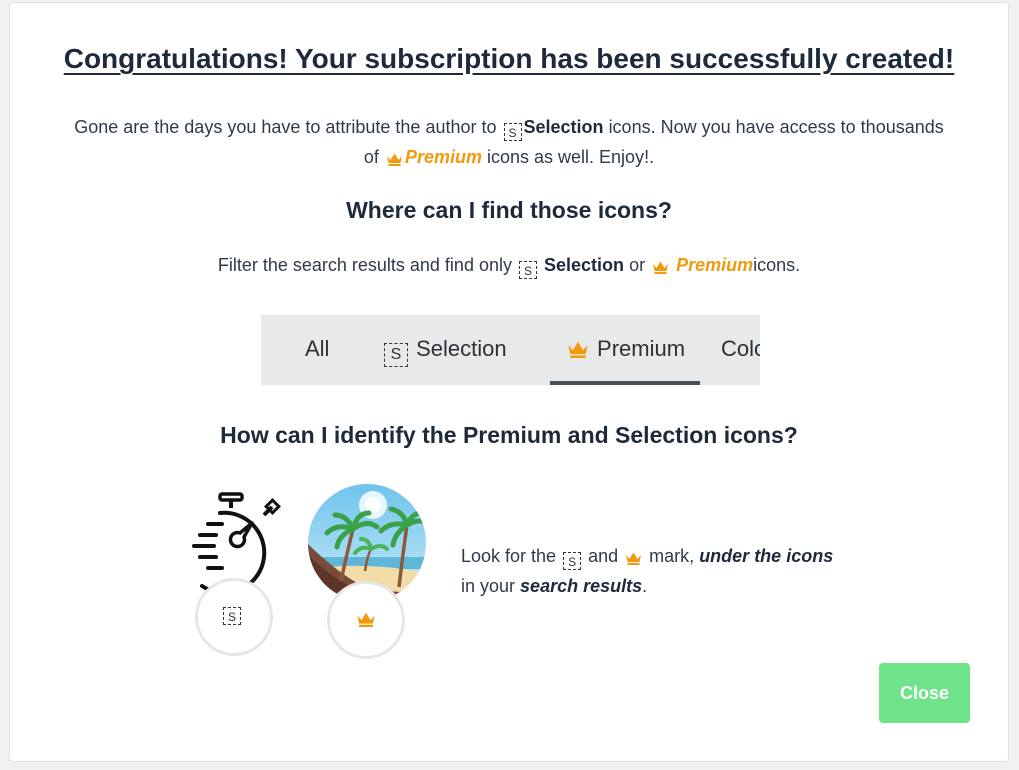 The width and height of the screenshot is (1019, 770). Describe the element at coordinates (672, 556) in the screenshot. I see `look-mark: mark,` at that location.